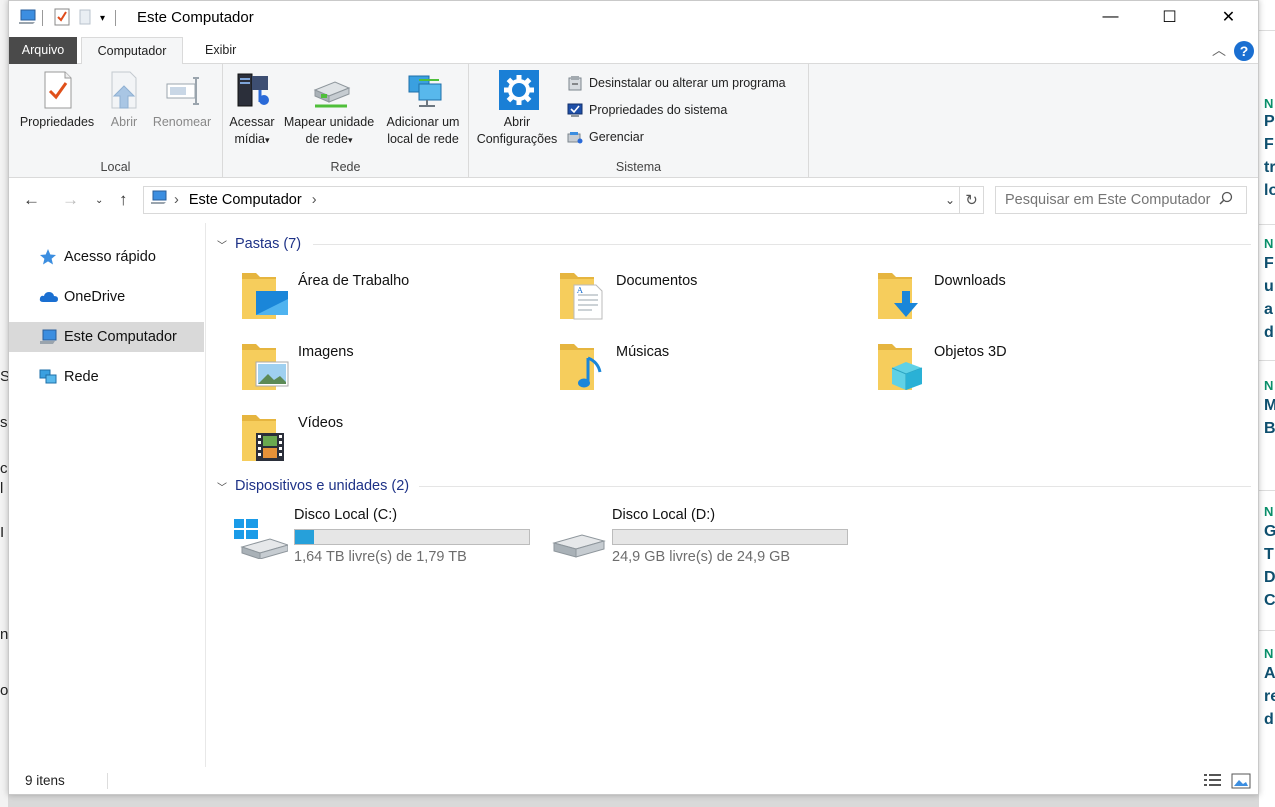  I want to click on folder-item-desktop: Área de Trabalho, so click(390, 298).